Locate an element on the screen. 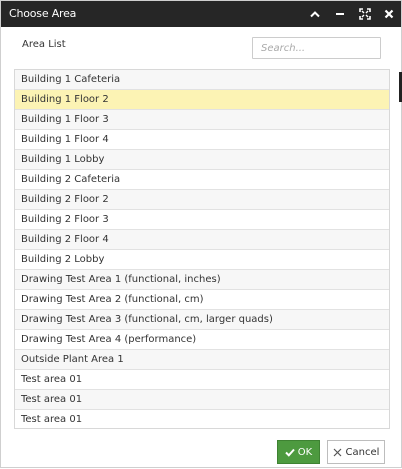 This screenshot has height=469, width=402. maximize-icon is located at coordinates (365, 14).